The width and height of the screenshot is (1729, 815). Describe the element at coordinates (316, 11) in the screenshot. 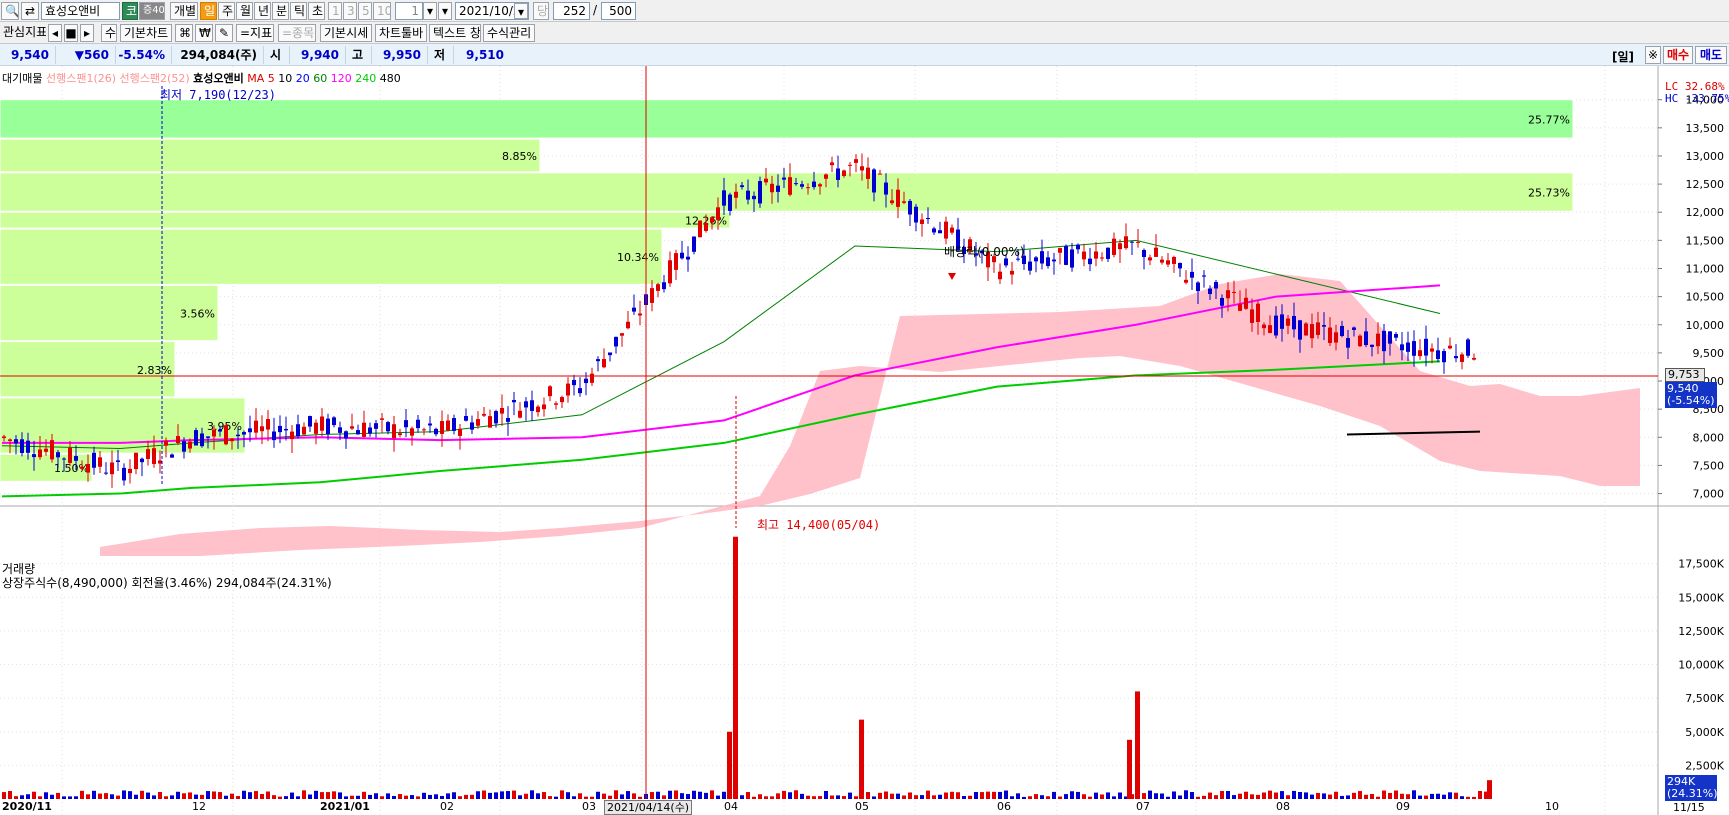

I see `period-second-button: 초` at that location.